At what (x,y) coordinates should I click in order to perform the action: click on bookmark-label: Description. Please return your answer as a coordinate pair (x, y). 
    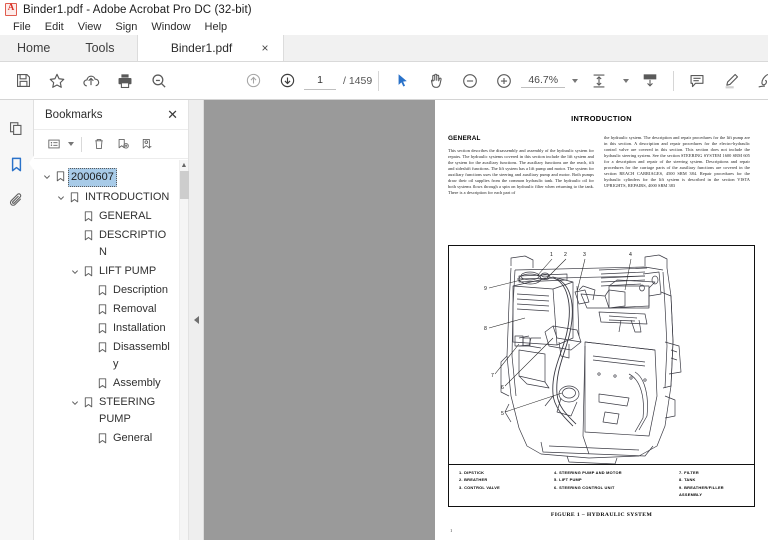
    Looking at the image, I should click on (141, 290).